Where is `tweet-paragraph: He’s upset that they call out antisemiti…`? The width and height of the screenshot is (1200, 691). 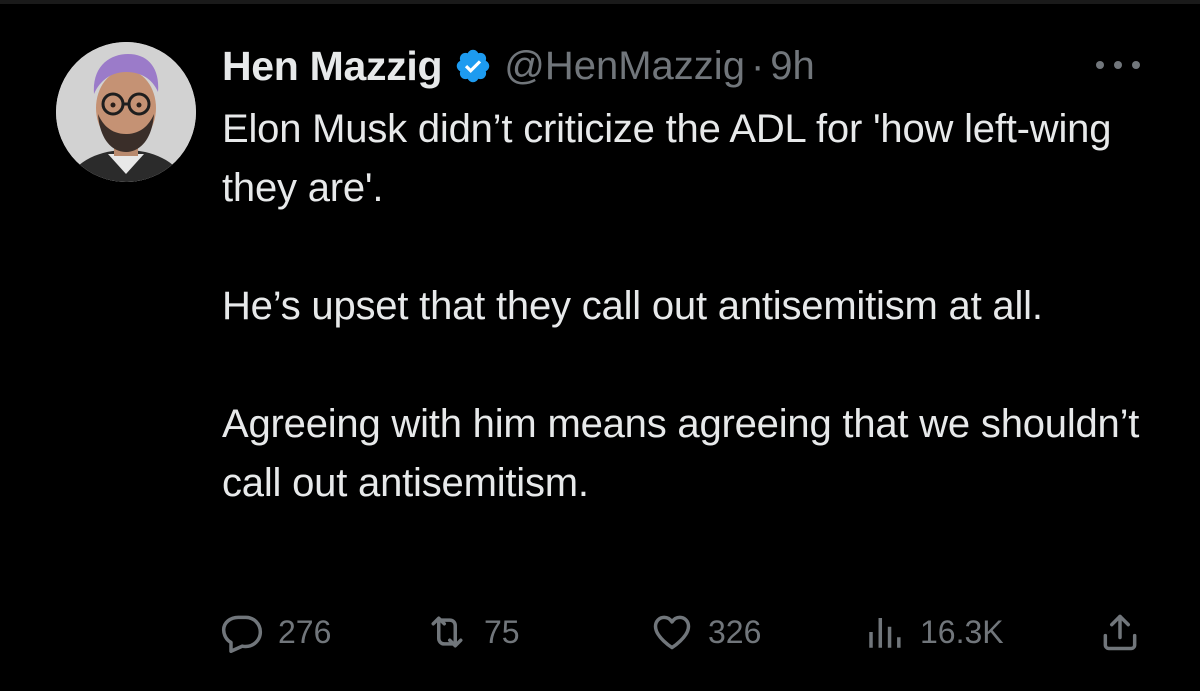
tweet-paragraph: He’s upset that they call out antisemiti… is located at coordinates (632, 306).